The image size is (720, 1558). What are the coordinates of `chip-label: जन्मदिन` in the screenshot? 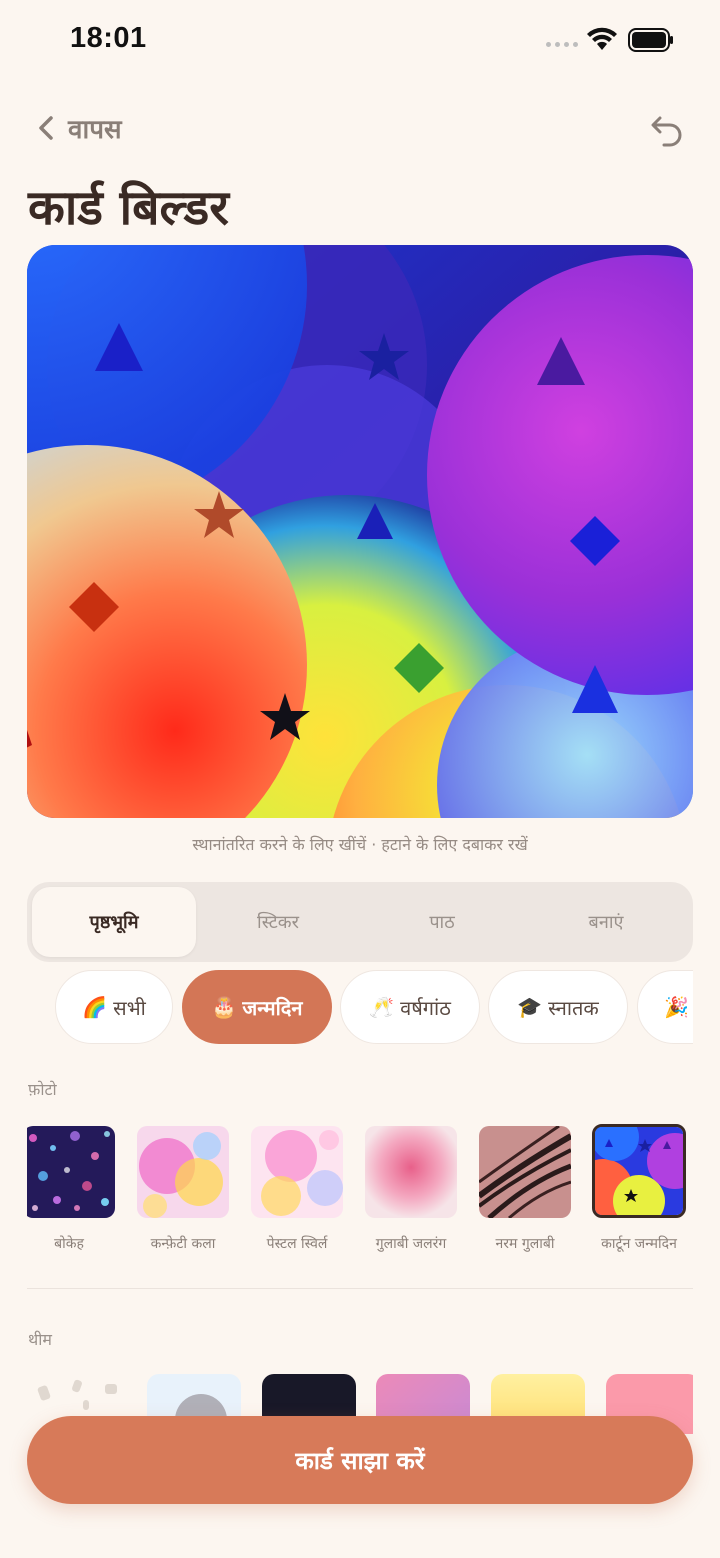 It's located at (272, 1007).